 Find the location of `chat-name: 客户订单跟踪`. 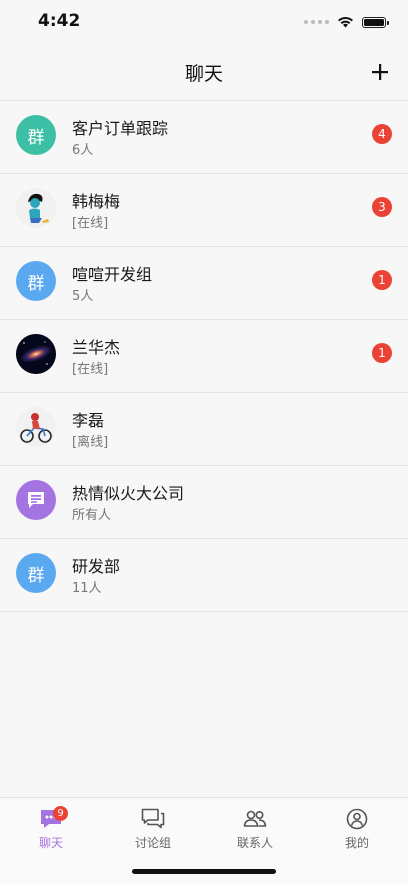

chat-name: 客户订单跟踪 is located at coordinates (120, 128).